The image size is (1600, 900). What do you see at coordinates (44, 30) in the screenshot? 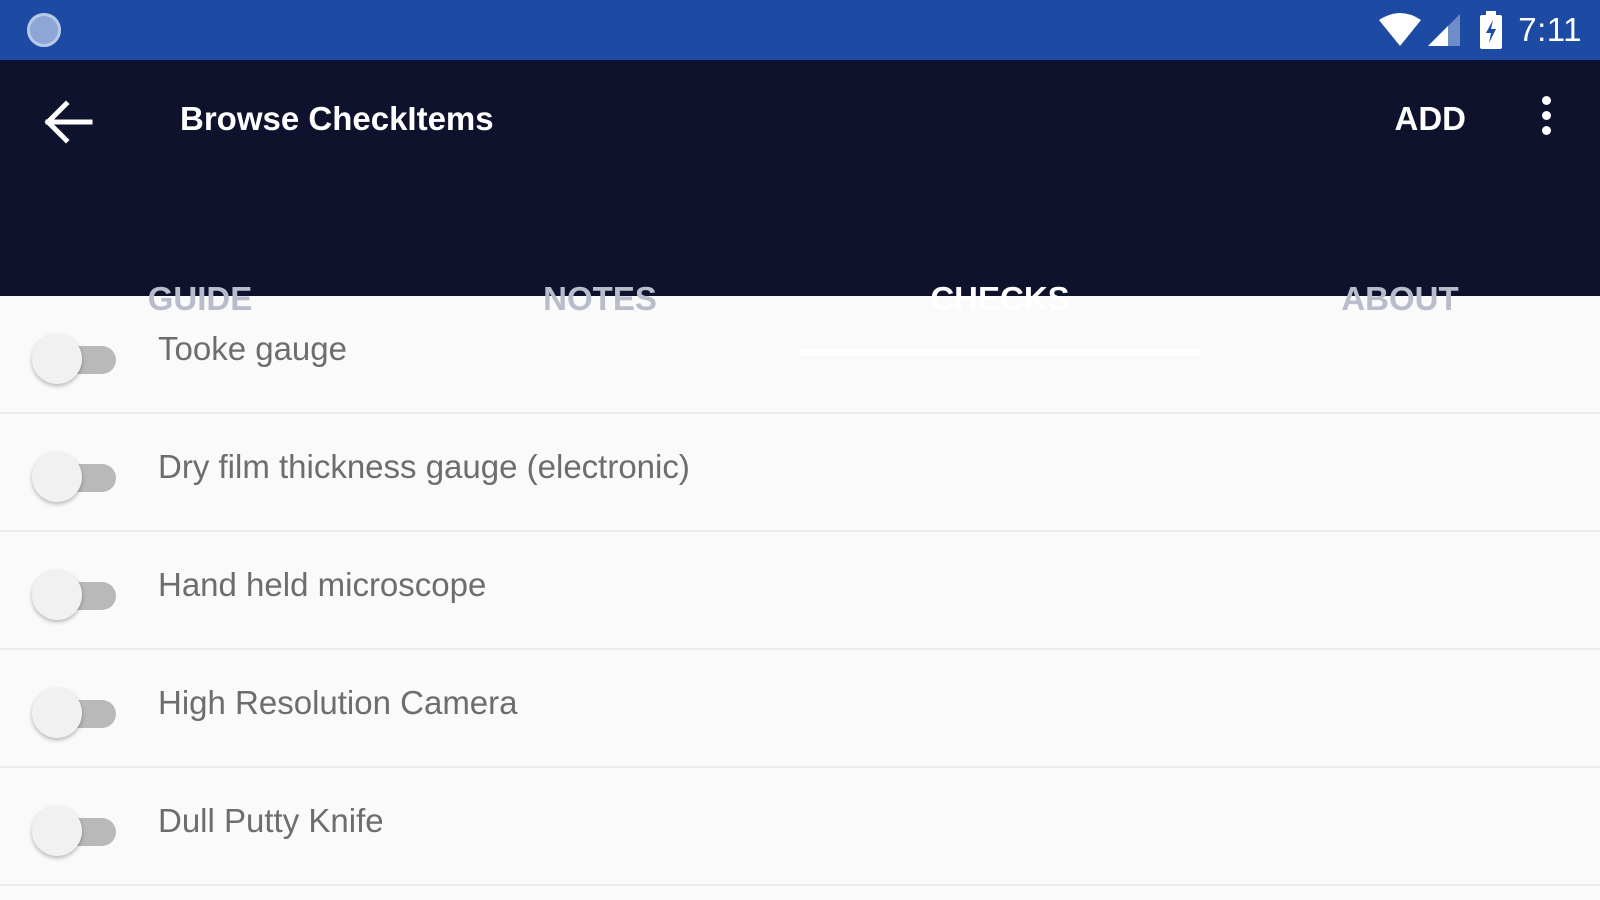
I see `notification-icon` at bounding box center [44, 30].